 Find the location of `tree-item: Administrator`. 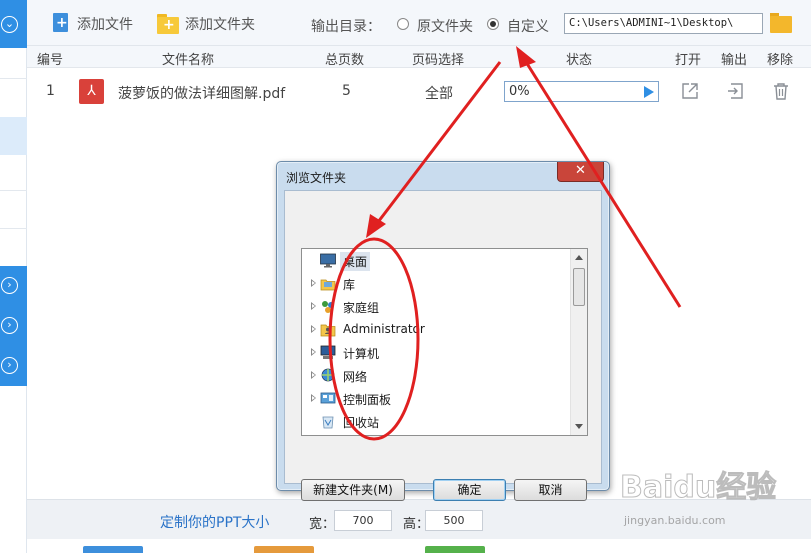

tree-item: Administrator is located at coordinates (437, 330).